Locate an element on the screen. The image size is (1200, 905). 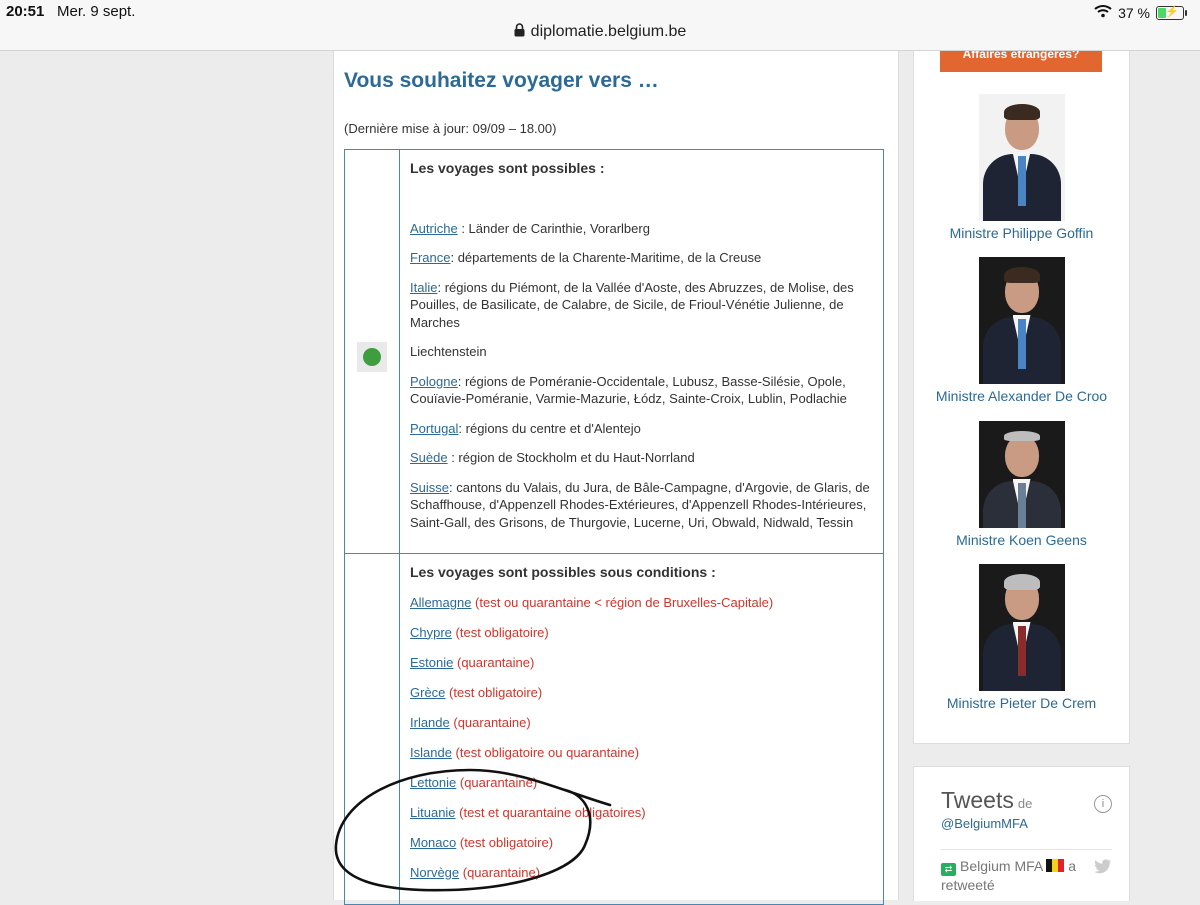
minister-card: Ministre Alexander De Croo is located at coordinates (1021, 330).